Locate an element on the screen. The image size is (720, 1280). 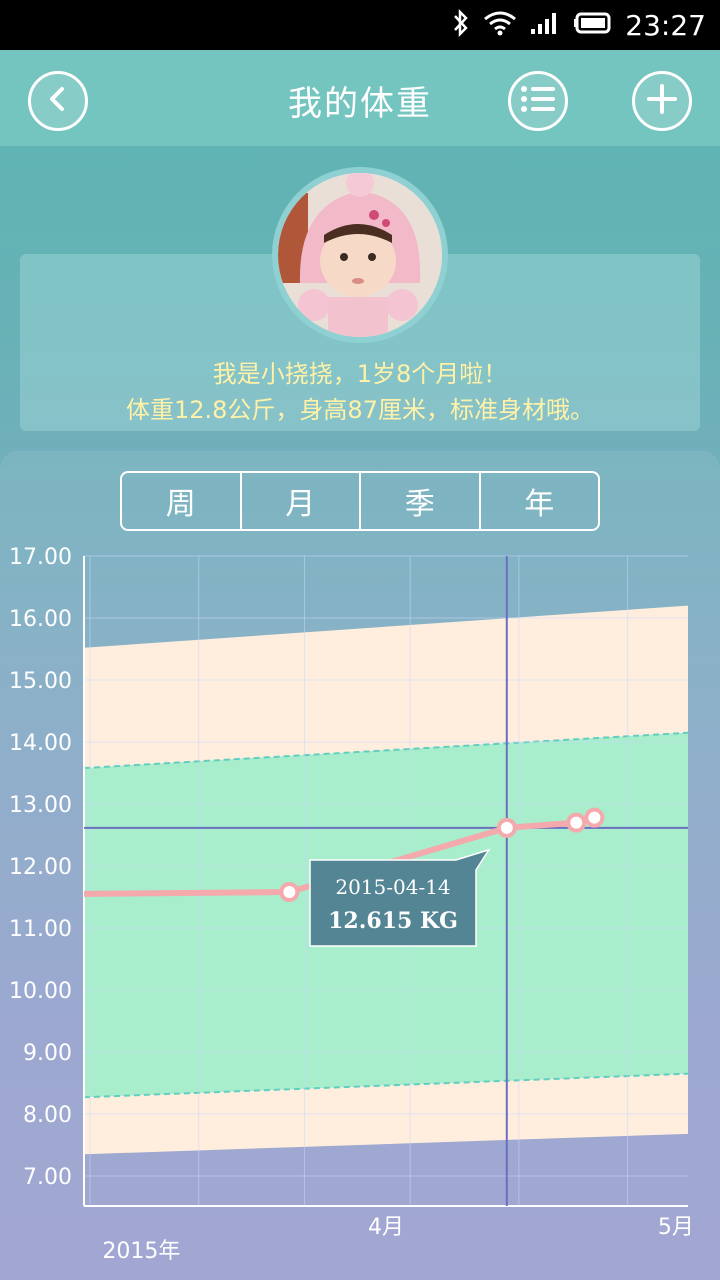
tab-week: 周 is located at coordinates (182, 501).